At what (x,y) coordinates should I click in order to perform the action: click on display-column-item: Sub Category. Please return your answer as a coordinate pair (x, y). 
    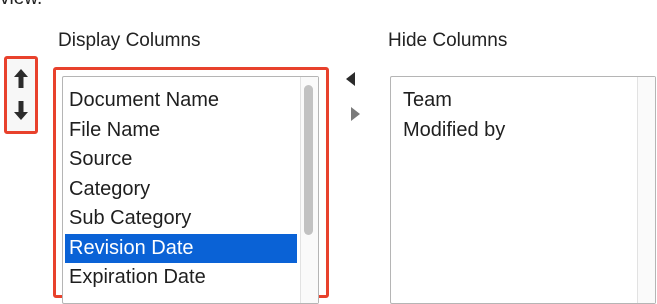
    Looking at the image, I should click on (181, 219).